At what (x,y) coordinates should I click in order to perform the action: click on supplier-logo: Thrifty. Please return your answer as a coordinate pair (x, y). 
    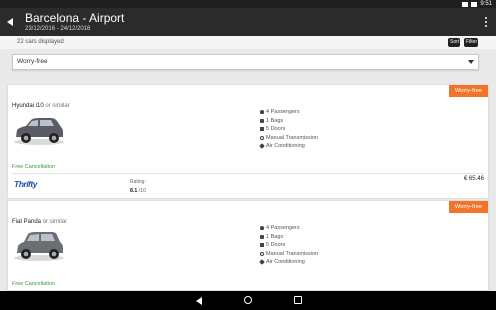
    Looking at the image, I should click on (25, 184).